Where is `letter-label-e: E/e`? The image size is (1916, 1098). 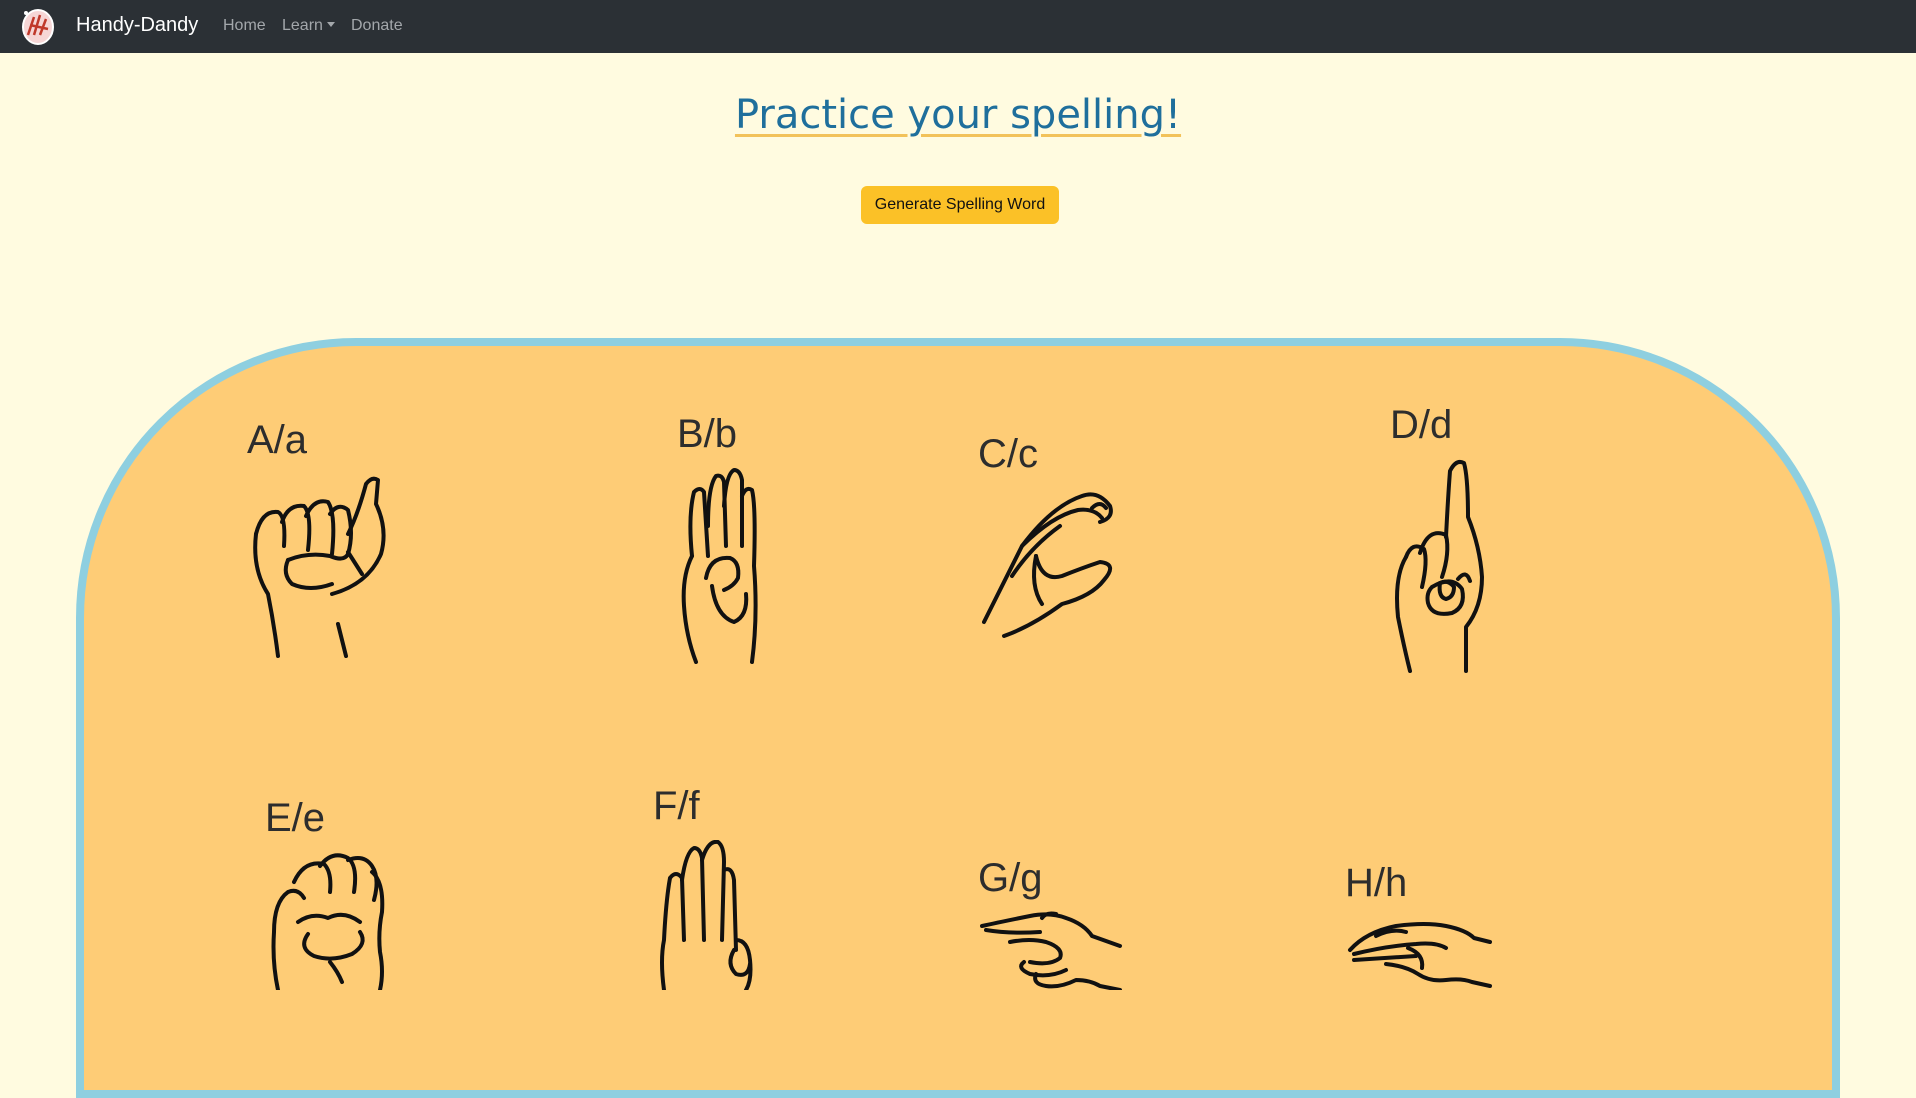
letter-label-e: E/e is located at coordinates (295, 818).